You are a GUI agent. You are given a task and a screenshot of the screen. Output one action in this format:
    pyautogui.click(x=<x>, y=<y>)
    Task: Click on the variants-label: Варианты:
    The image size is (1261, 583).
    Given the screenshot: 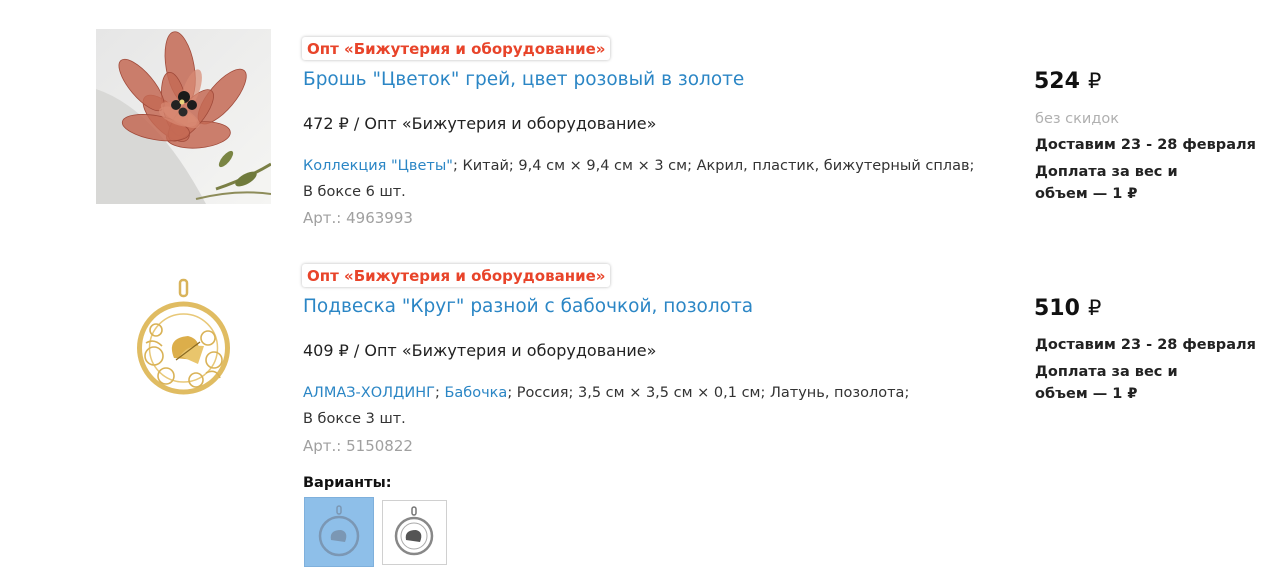 What is the action you would take?
    pyautogui.click(x=347, y=483)
    